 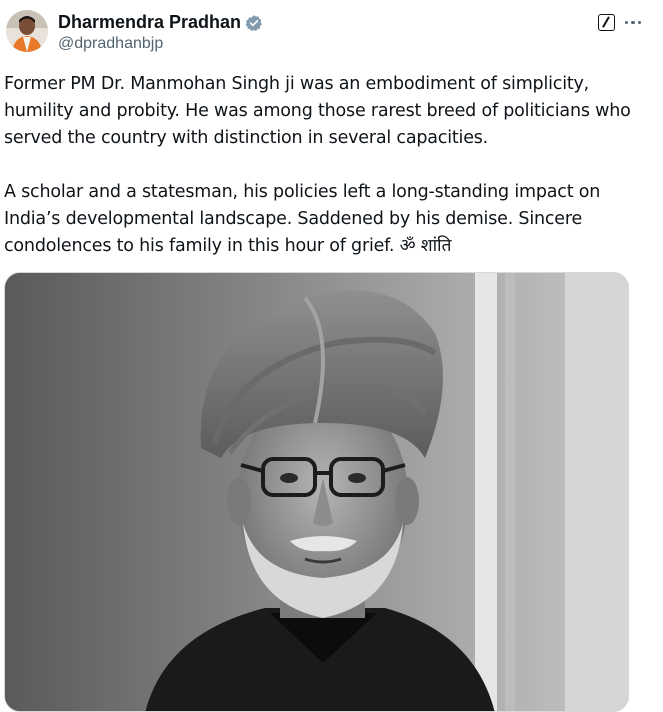 What do you see at coordinates (27, 31) in the screenshot?
I see `avatar` at bounding box center [27, 31].